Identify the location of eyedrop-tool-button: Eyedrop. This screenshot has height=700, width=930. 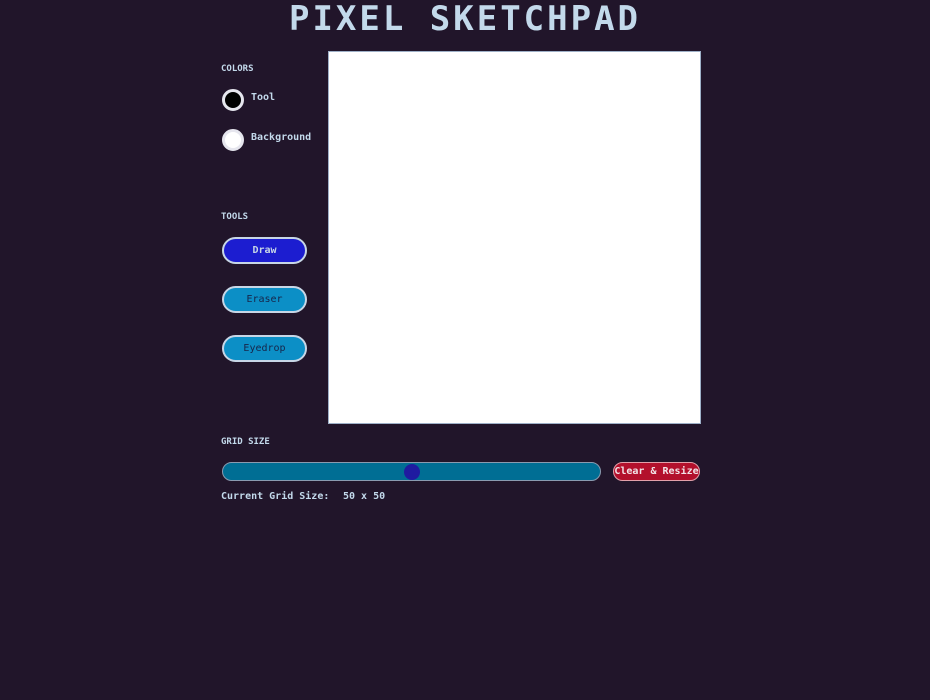
(264, 348).